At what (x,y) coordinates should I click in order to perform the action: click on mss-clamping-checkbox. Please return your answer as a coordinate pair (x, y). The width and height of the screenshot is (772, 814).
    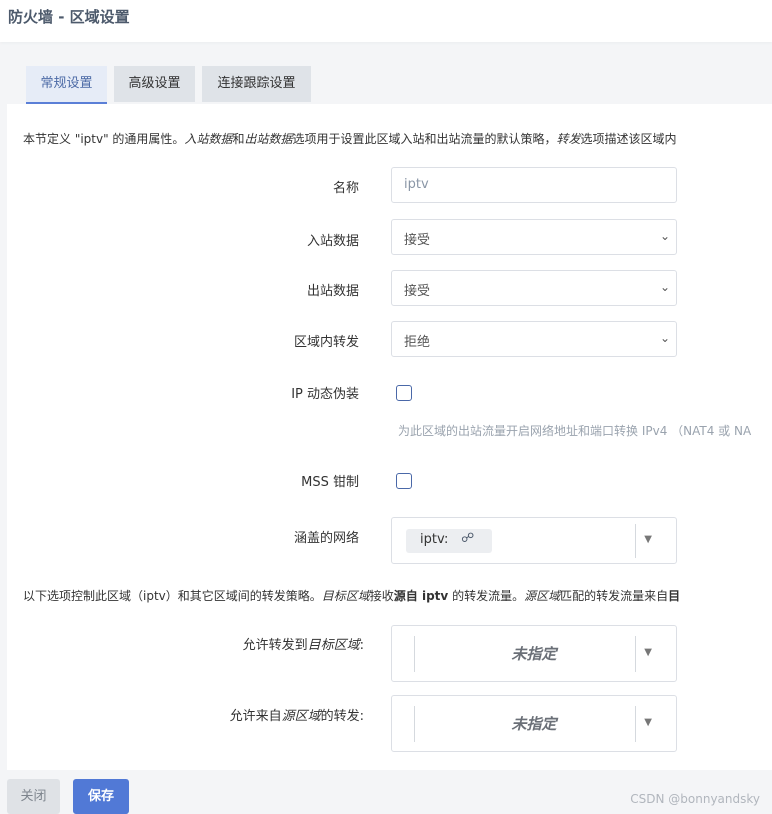
    Looking at the image, I should click on (404, 481).